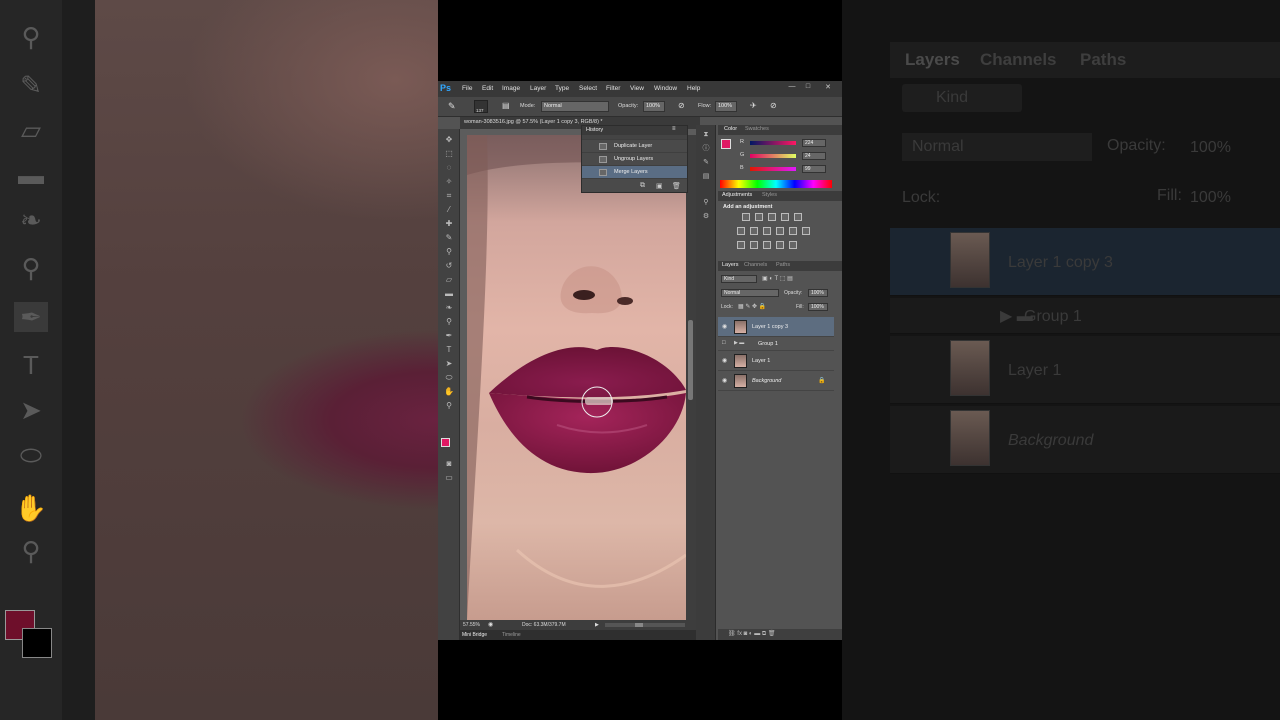 The image size is (1280, 720). Describe the element at coordinates (798, 217) in the screenshot. I see `vibrance-icon` at that location.